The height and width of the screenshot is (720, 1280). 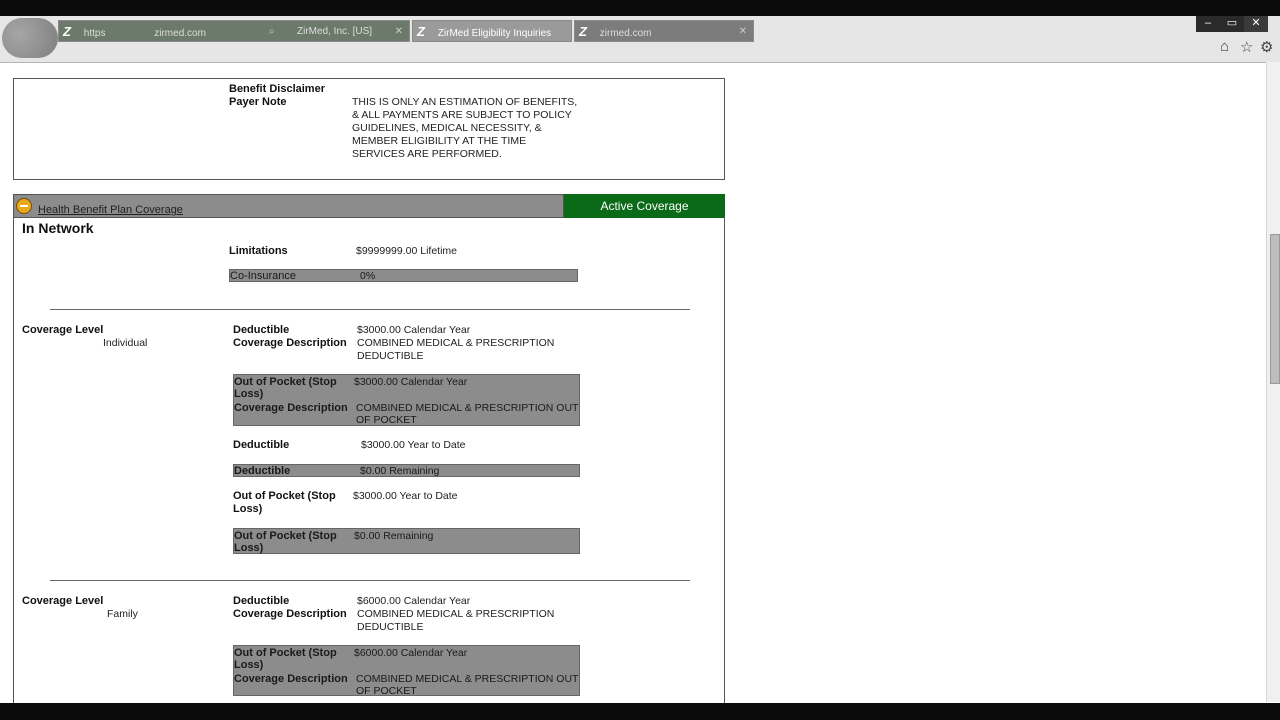 What do you see at coordinates (272, 32) in the screenshot?
I see `search-icon: ⌕` at bounding box center [272, 32].